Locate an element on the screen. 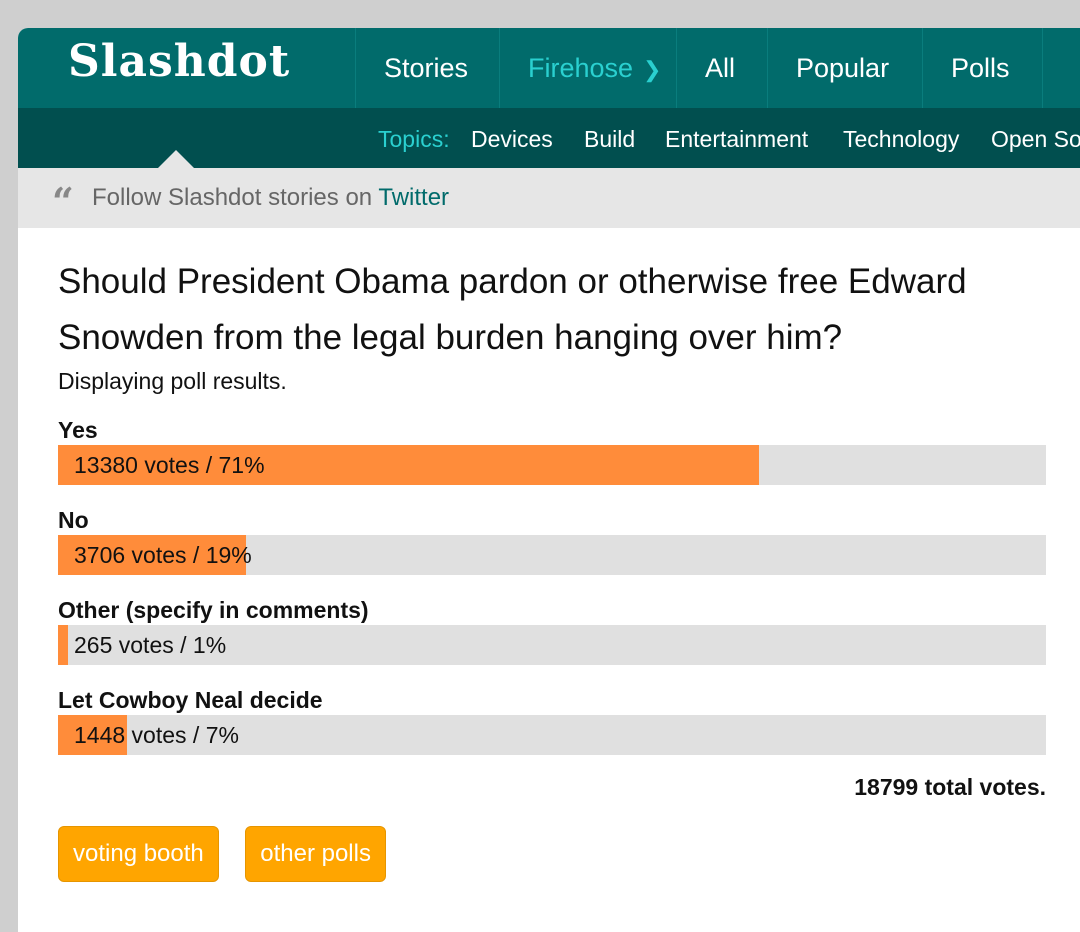 The image size is (1080, 932). poll-option: Yes 13380 votes / 71% is located at coordinates (553, 450).